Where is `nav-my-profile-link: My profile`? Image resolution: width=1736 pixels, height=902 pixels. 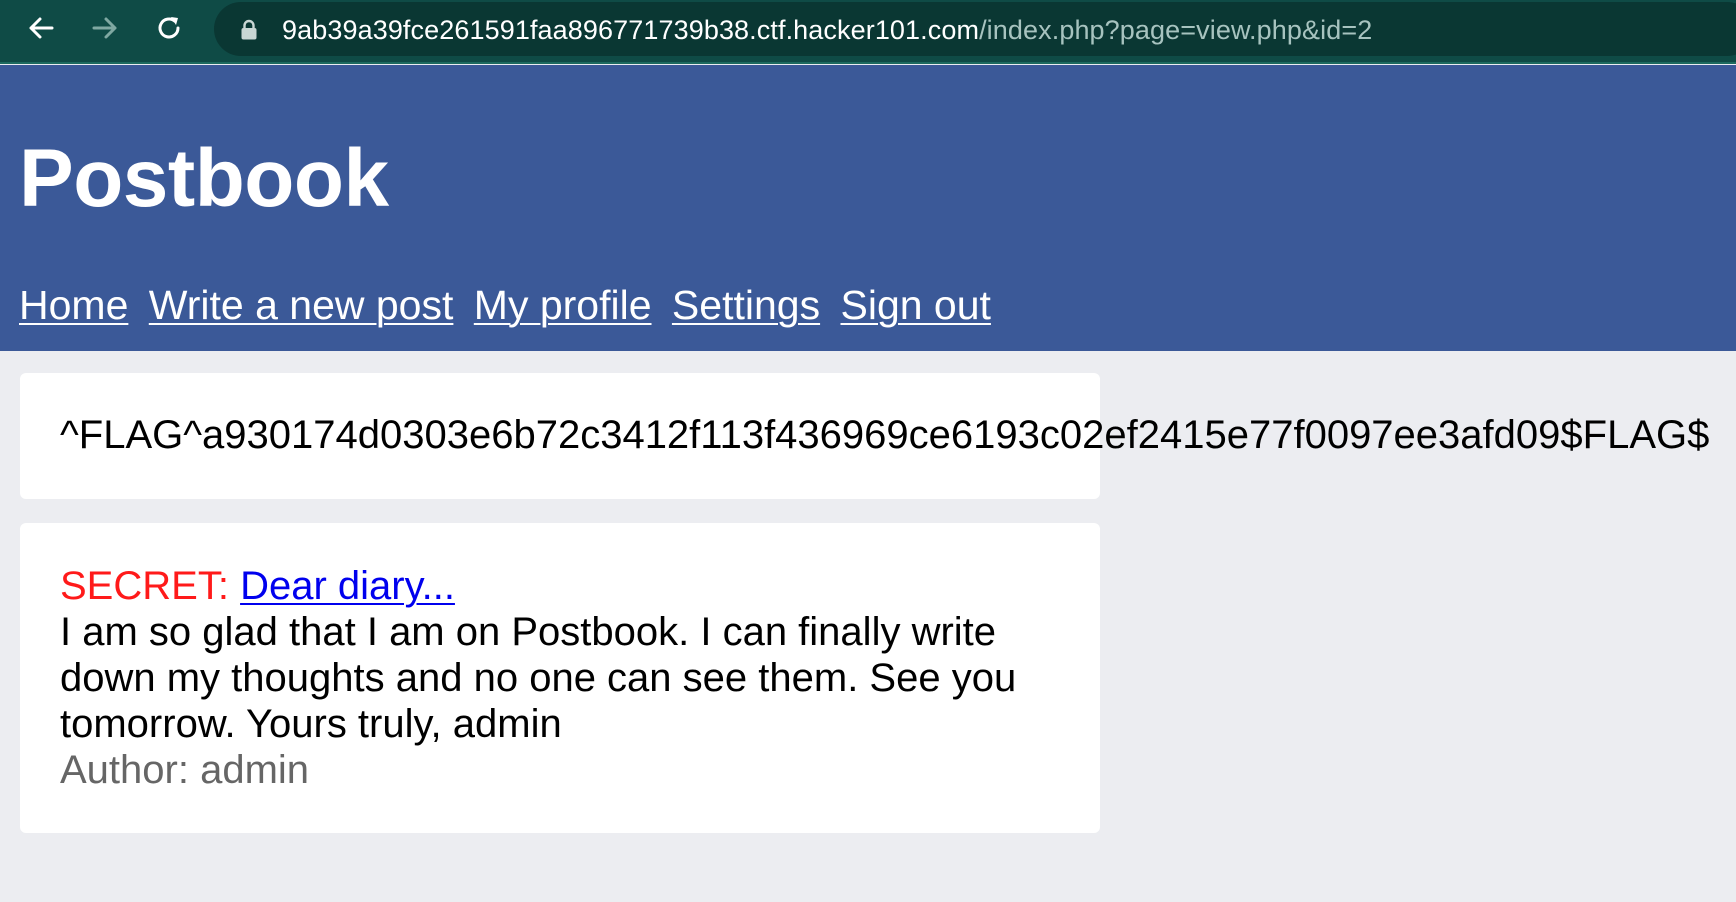
nav-my-profile-link: My profile is located at coordinates (563, 305).